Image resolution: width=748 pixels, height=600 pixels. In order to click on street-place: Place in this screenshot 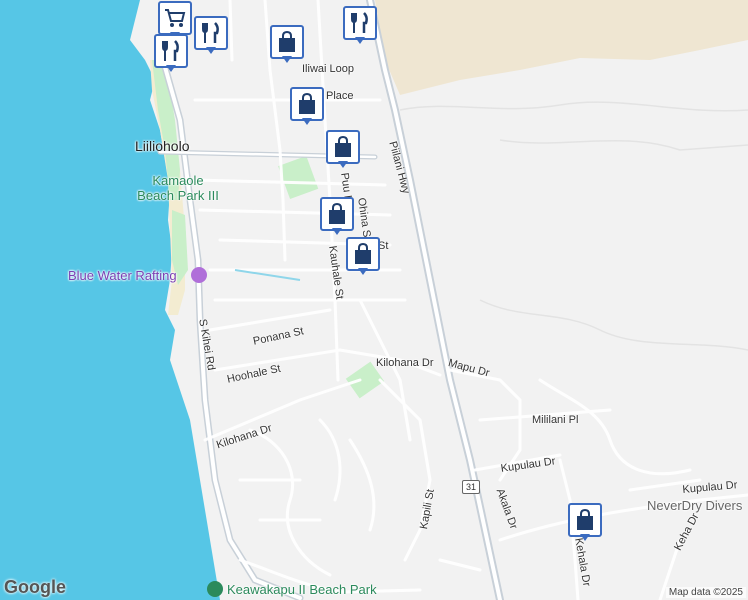, I will do `click(340, 96)`.